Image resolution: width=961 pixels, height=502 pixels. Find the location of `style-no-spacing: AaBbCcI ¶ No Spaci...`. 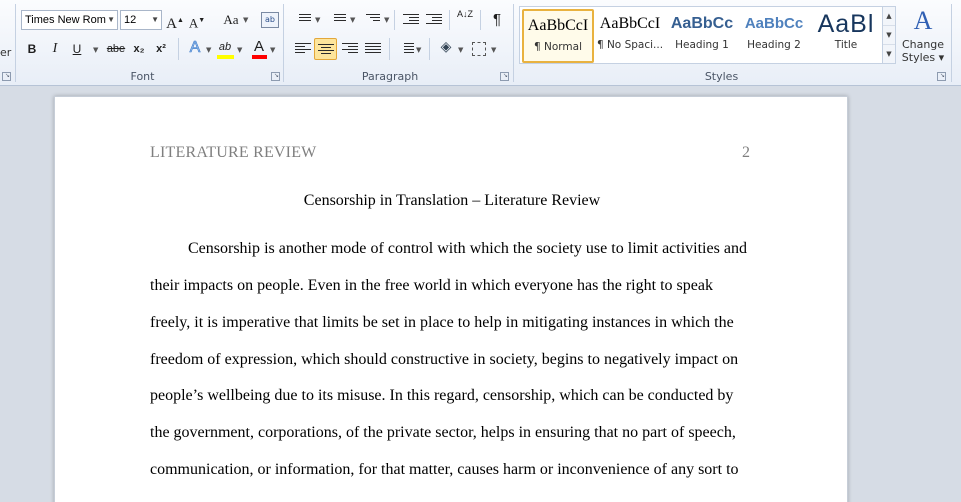

style-no-spacing: AaBbCcI ¶ No Spaci... is located at coordinates (630, 36).